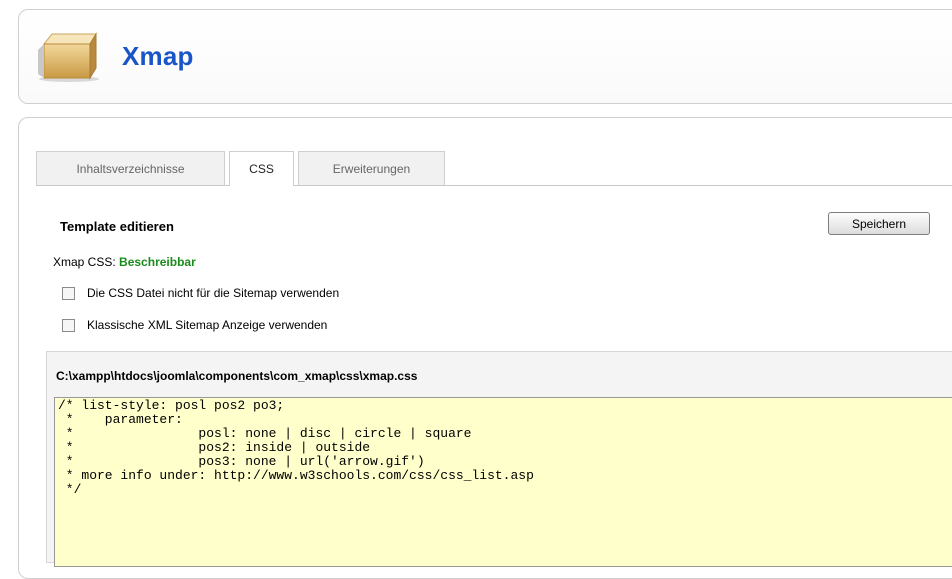 The height and width of the screenshot is (579, 952). What do you see at coordinates (68, 325) in the screenshot?
I see `checkbox-classic-xml` at bounding box center [68, 325].